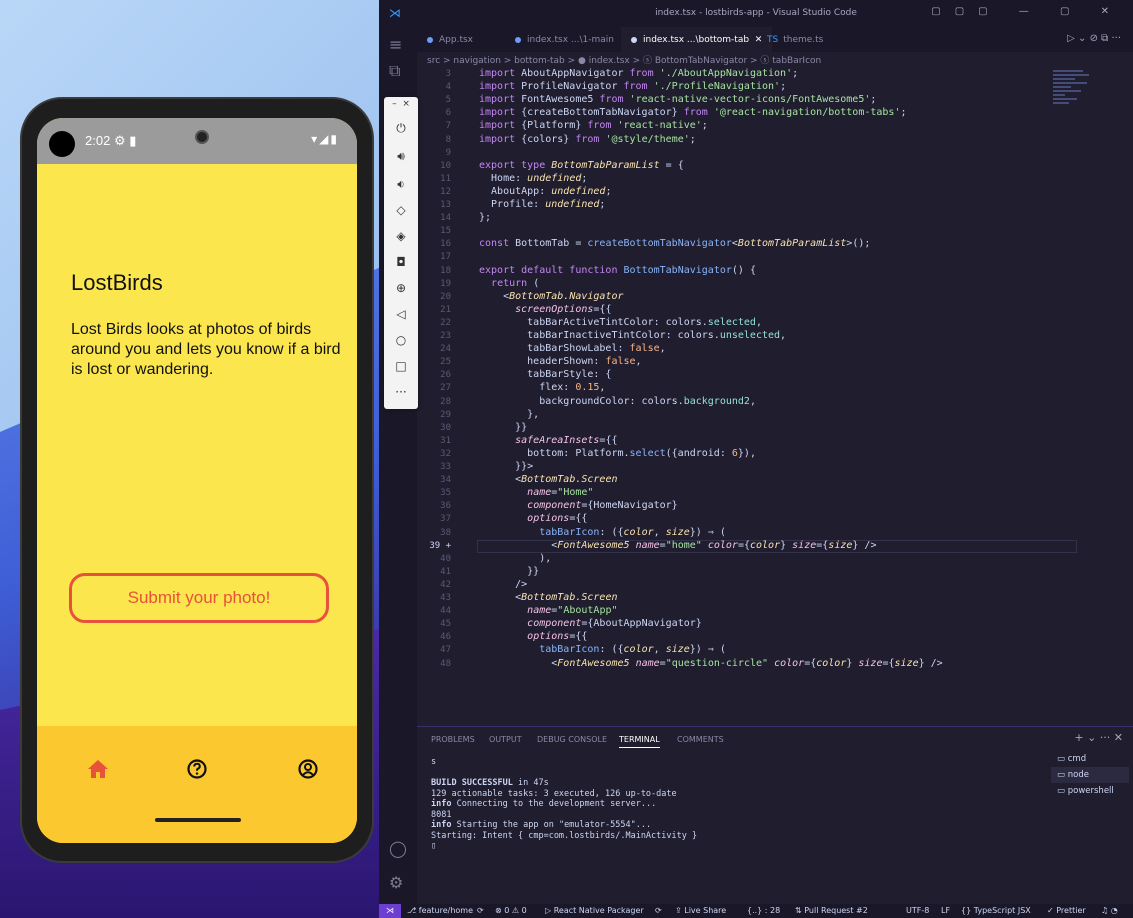 This screenshot has width=1133, height=918. Describe the element at coordinates (398, 848) in the screenshot. I see `account-icon: ◯` at that location.